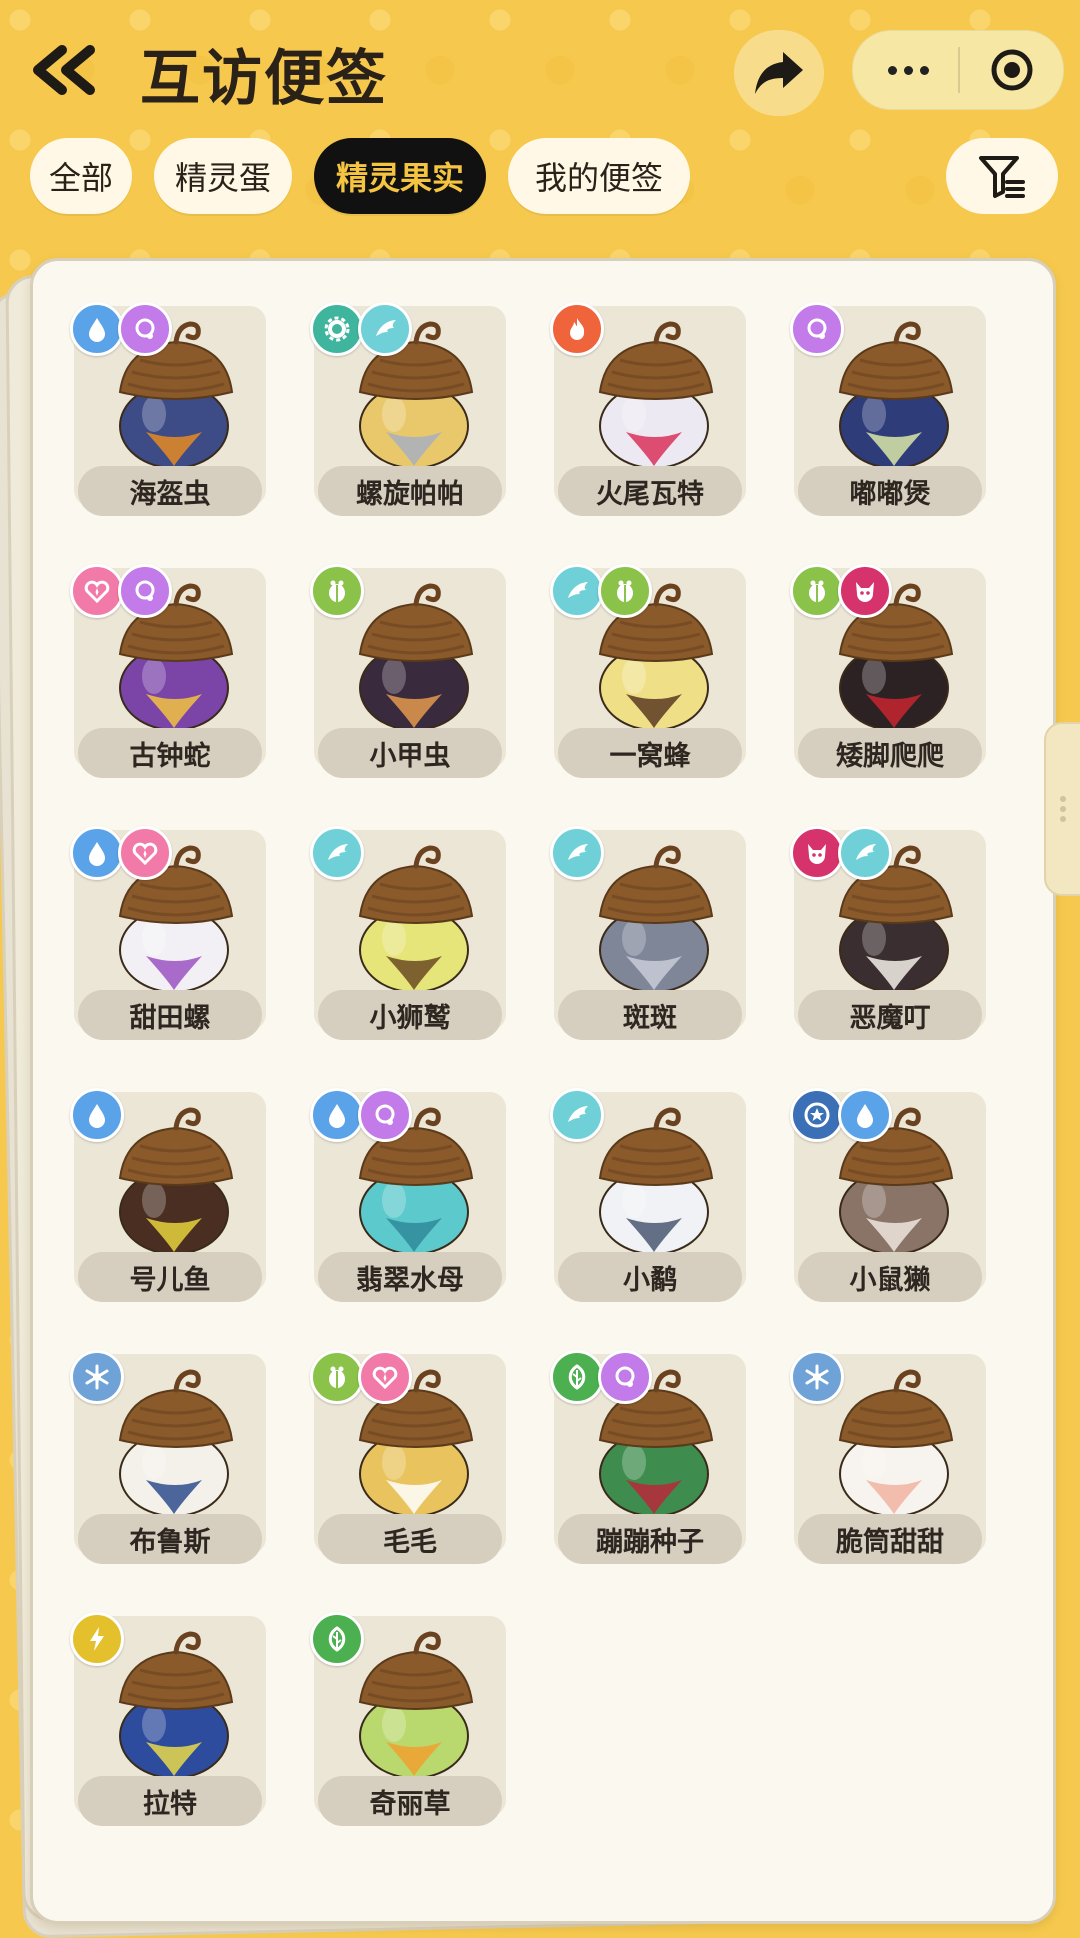 The width and height of the screenshot is (1080, 1938). I want to click on fire-icon, so click(577, 329).